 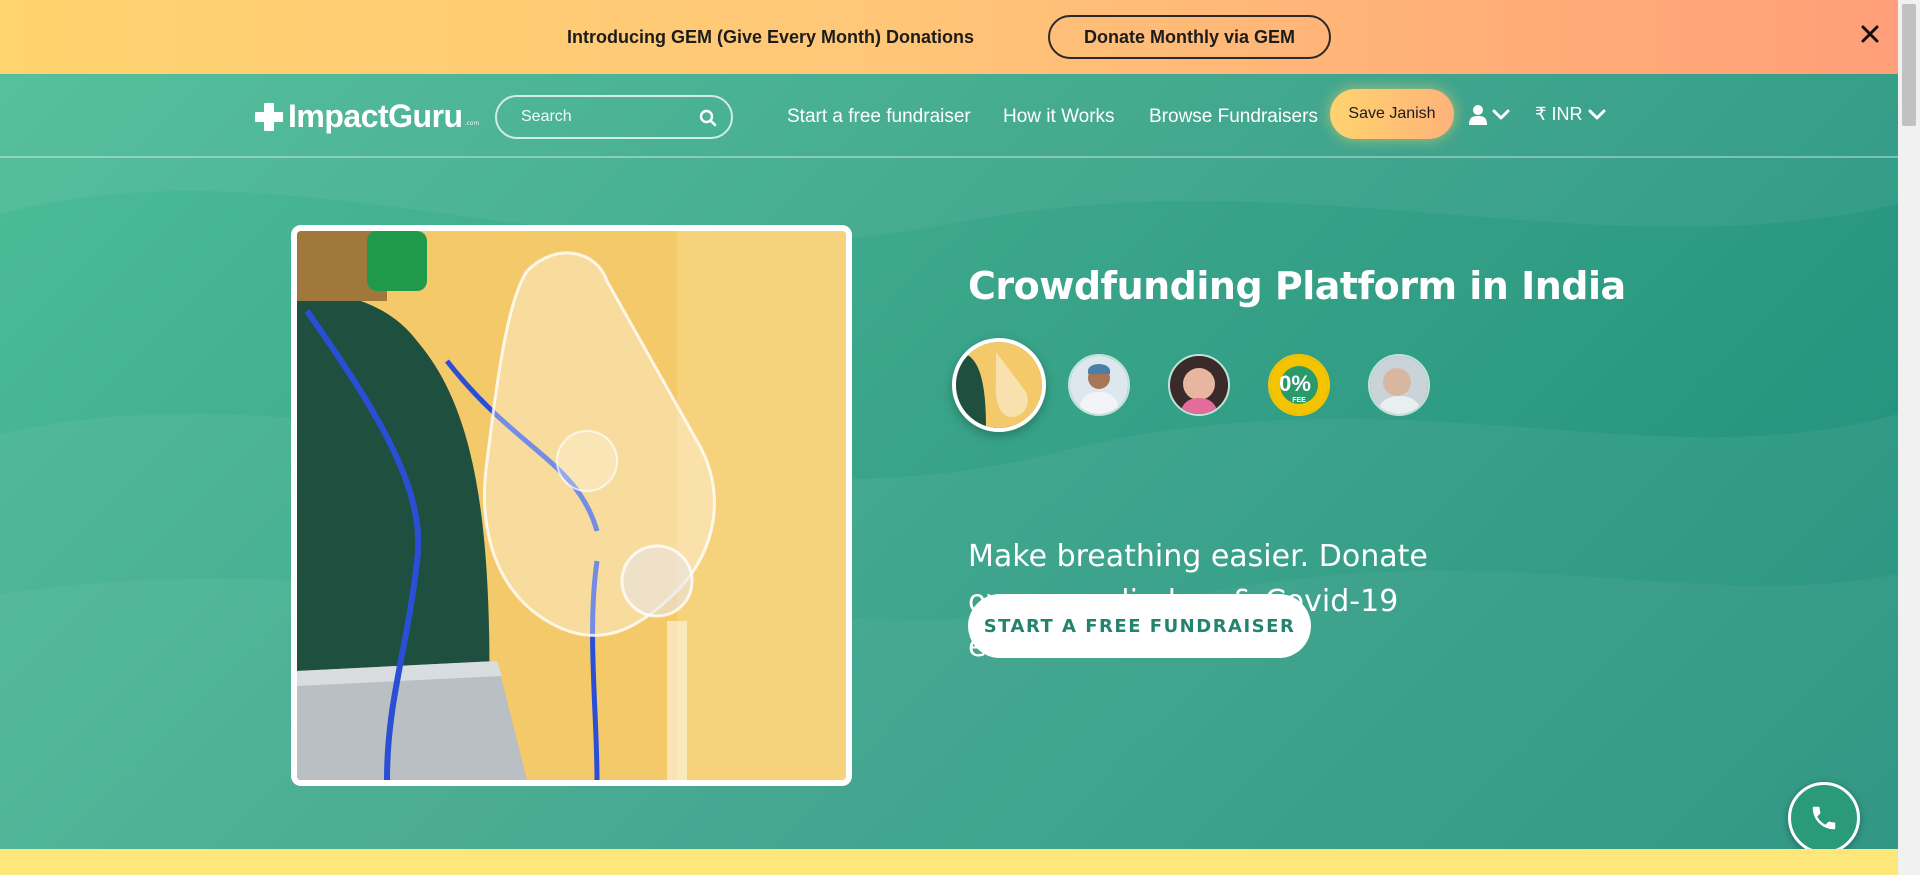 I want to click on start-fundraiser-button: START A FREE FUNDRAISER, so click(x=1139, y=626).